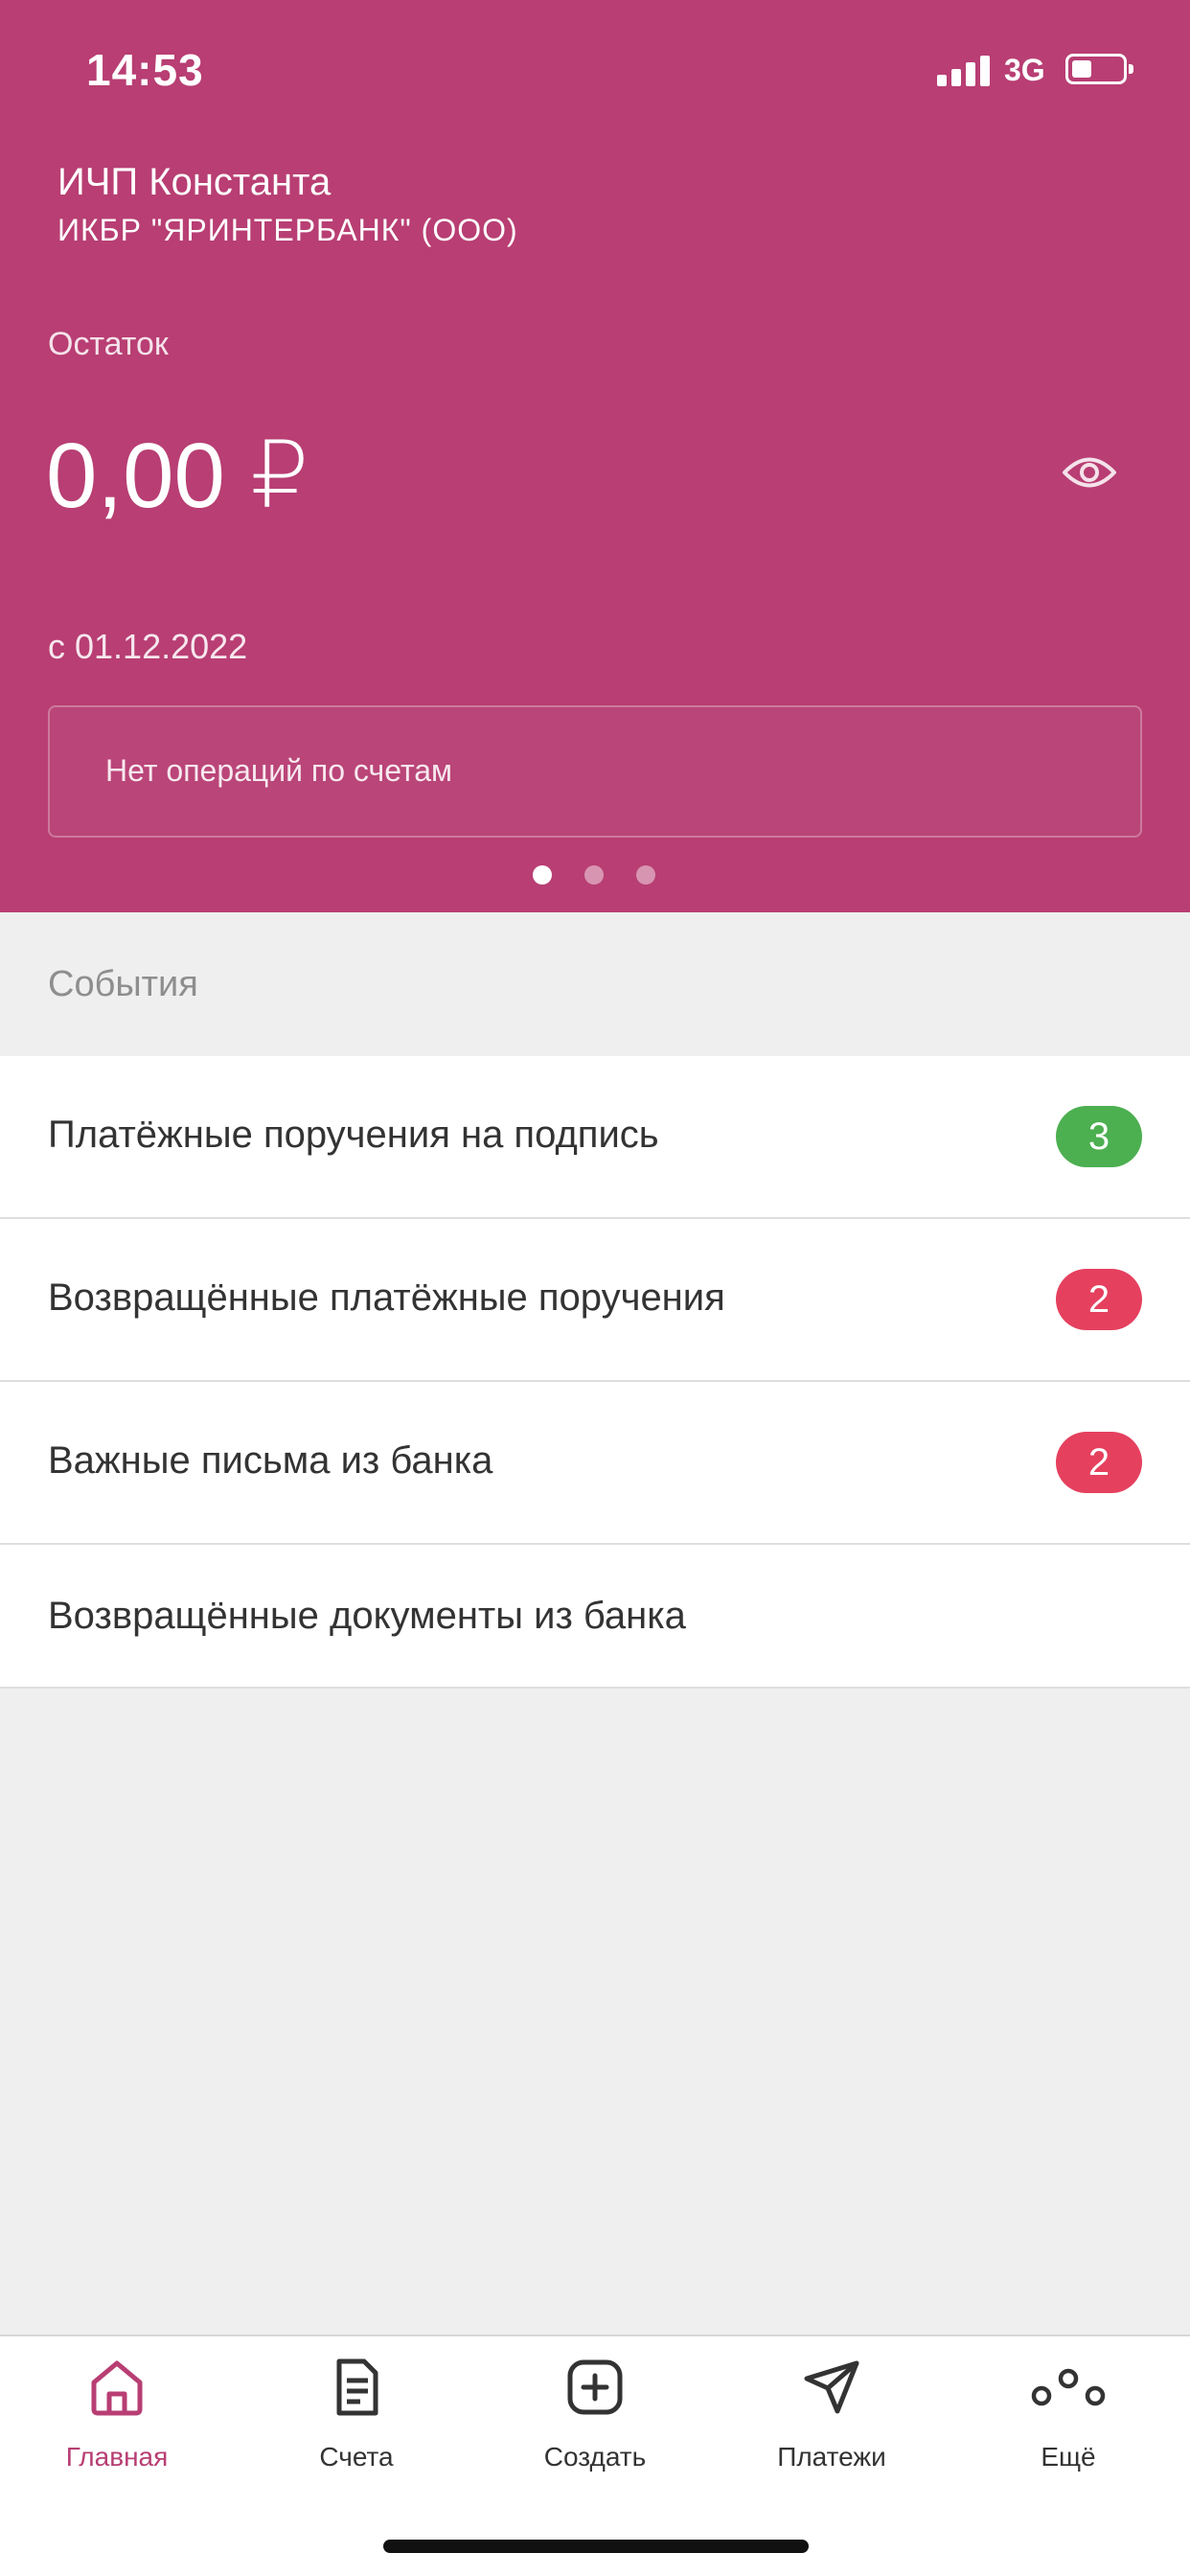  Describe the element at coordinates (117, 2387) in the screenshot. I see `home-icon` at that location.